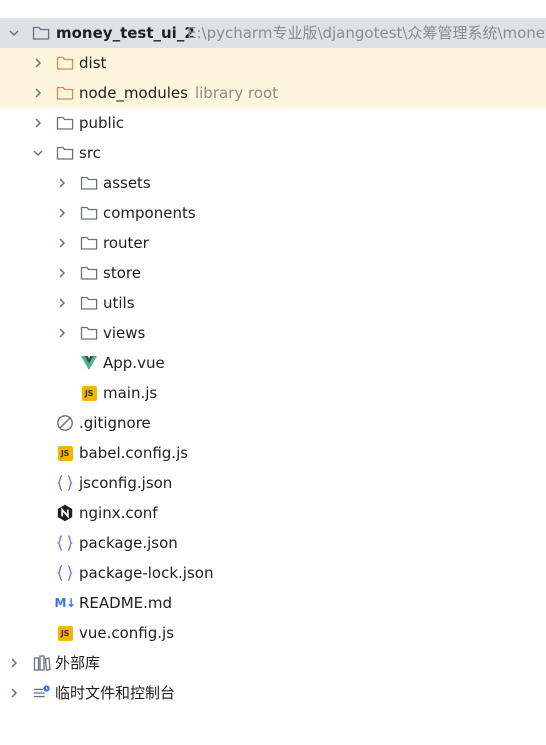  Describe the element at coordinates (115, 693) in the screenshot. I see `tree-item-label: 临时文件和控制台` at that location.